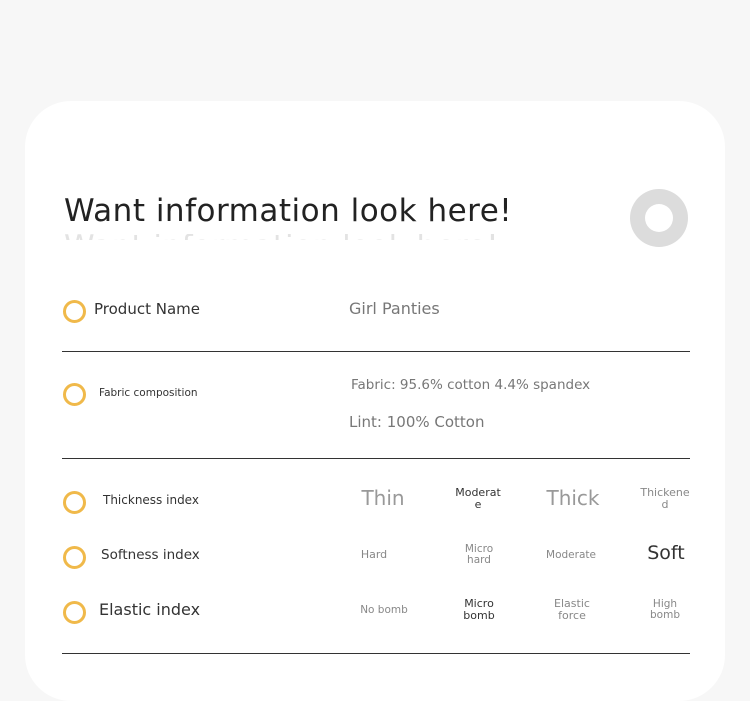  What do you see at coordinates (471, 385) in the screenshot?
I see `fabric-value: Fabric: 95.6% cotton 4.4% spandex` at bounding box center [471, 385].